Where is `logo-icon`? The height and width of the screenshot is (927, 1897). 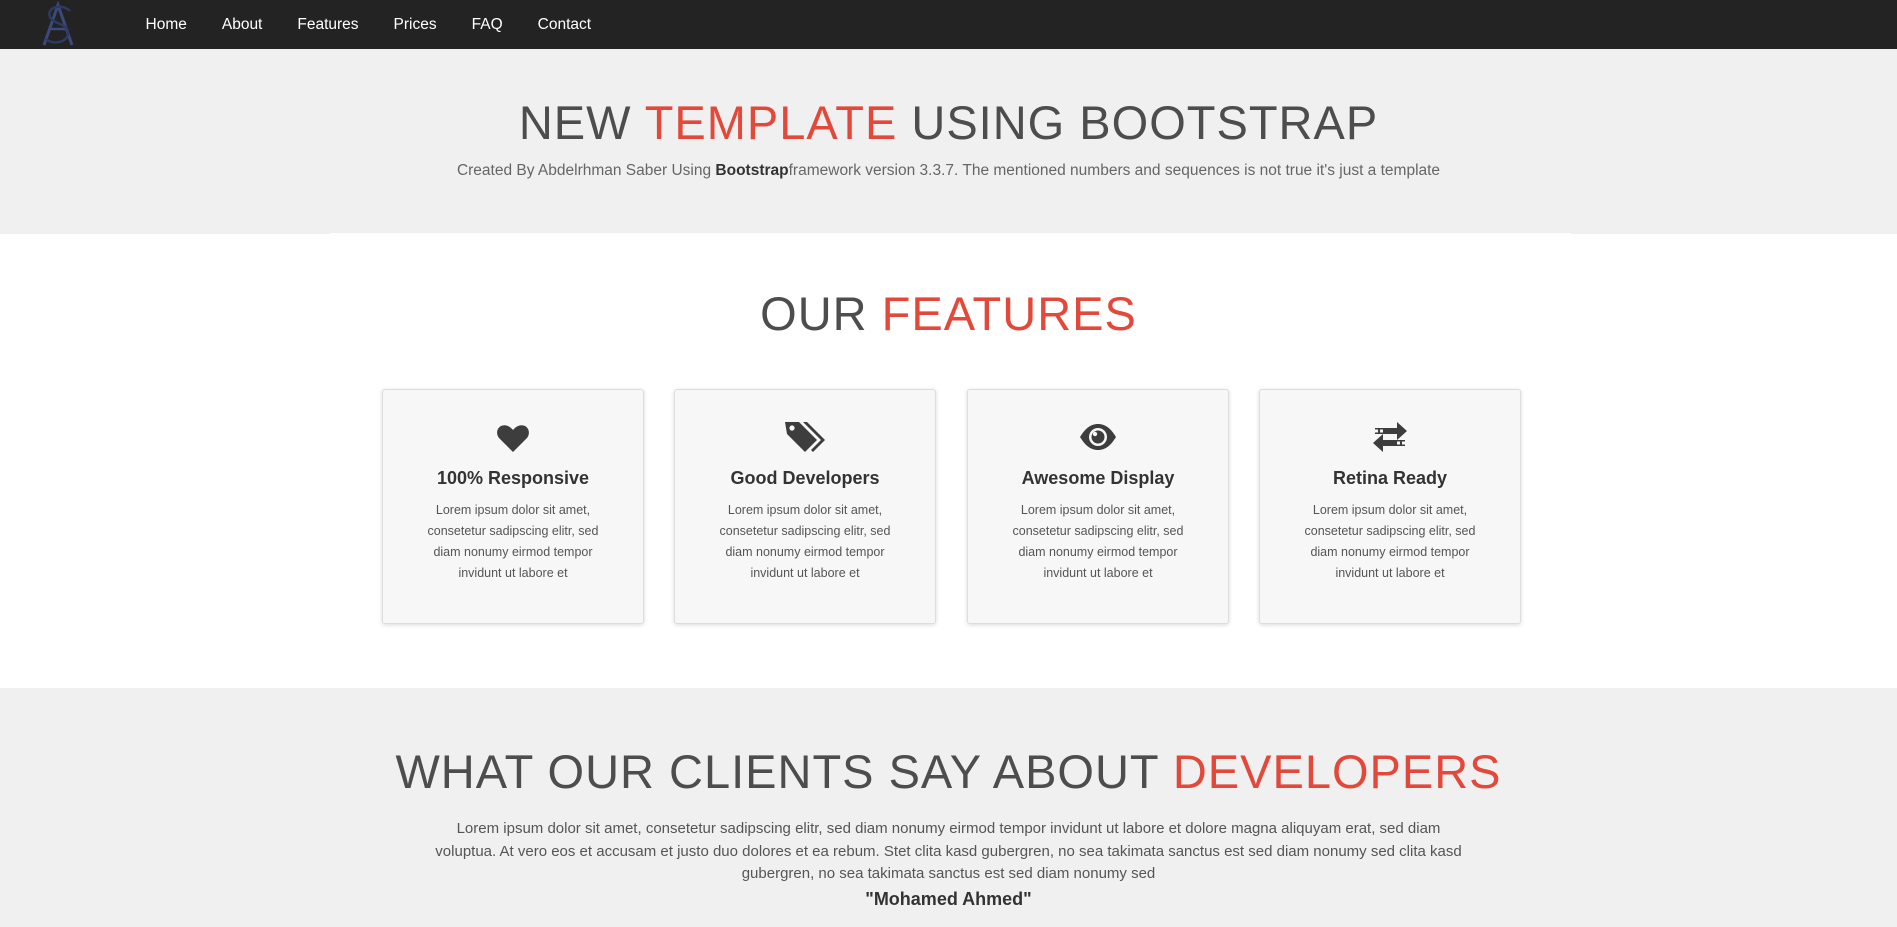 logo-icon is located at coordinates (58, 23).